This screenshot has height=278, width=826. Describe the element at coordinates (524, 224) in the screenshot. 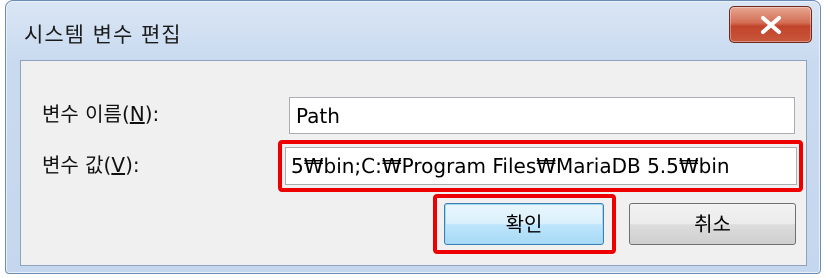

I see `ok-button-highlight` at that location.